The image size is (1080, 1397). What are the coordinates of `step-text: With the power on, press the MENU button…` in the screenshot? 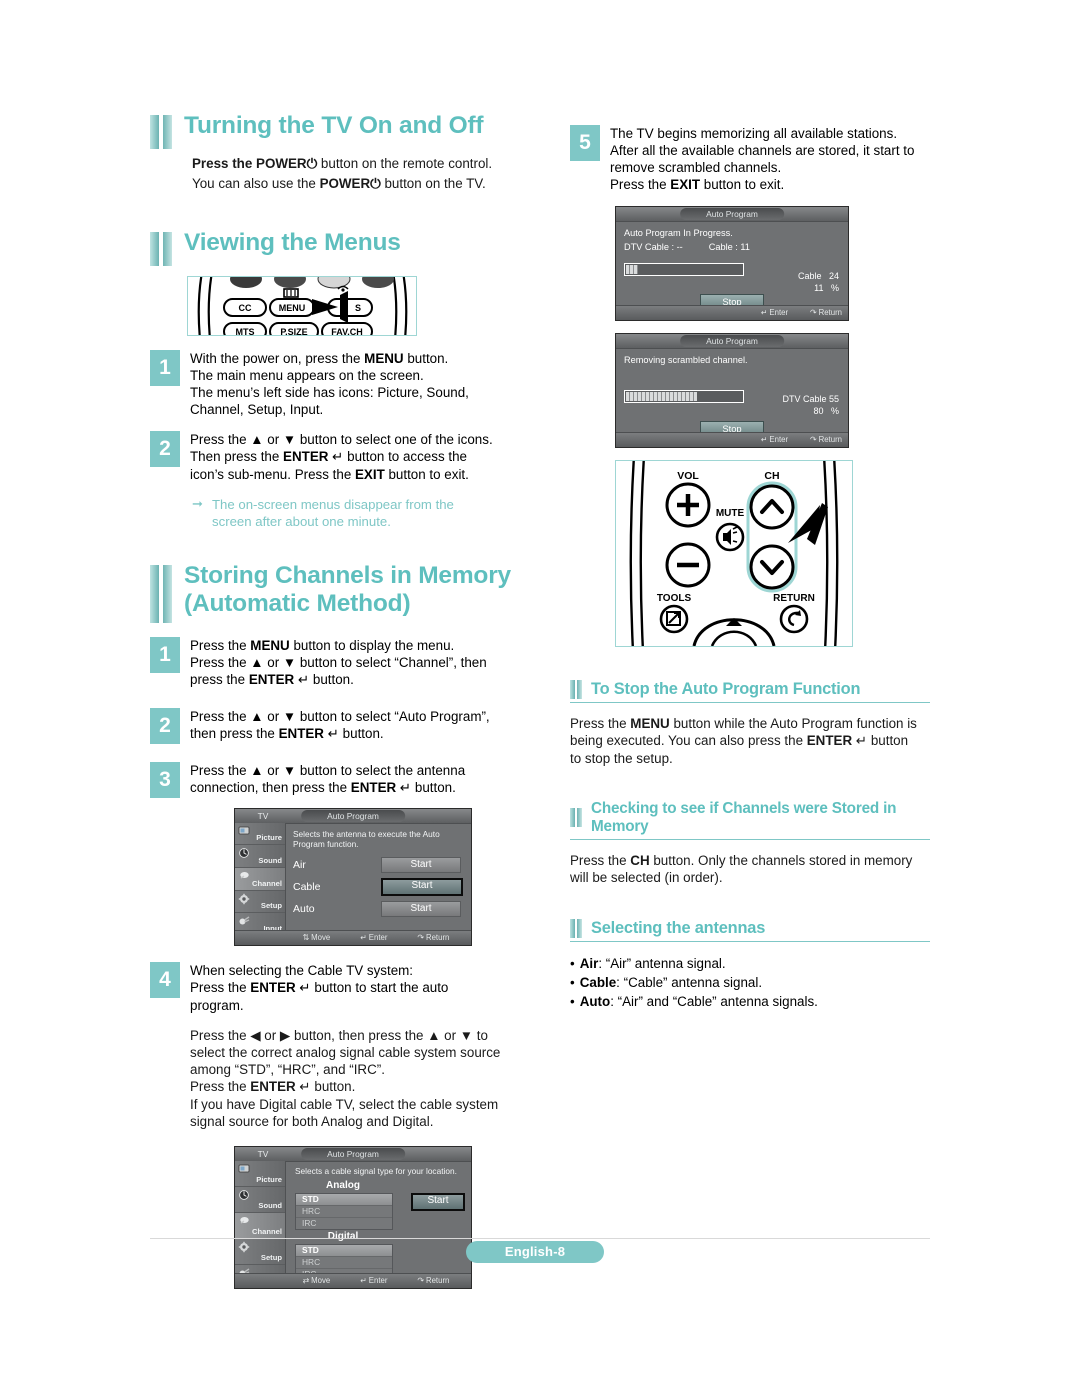 It's located at (329, 384).